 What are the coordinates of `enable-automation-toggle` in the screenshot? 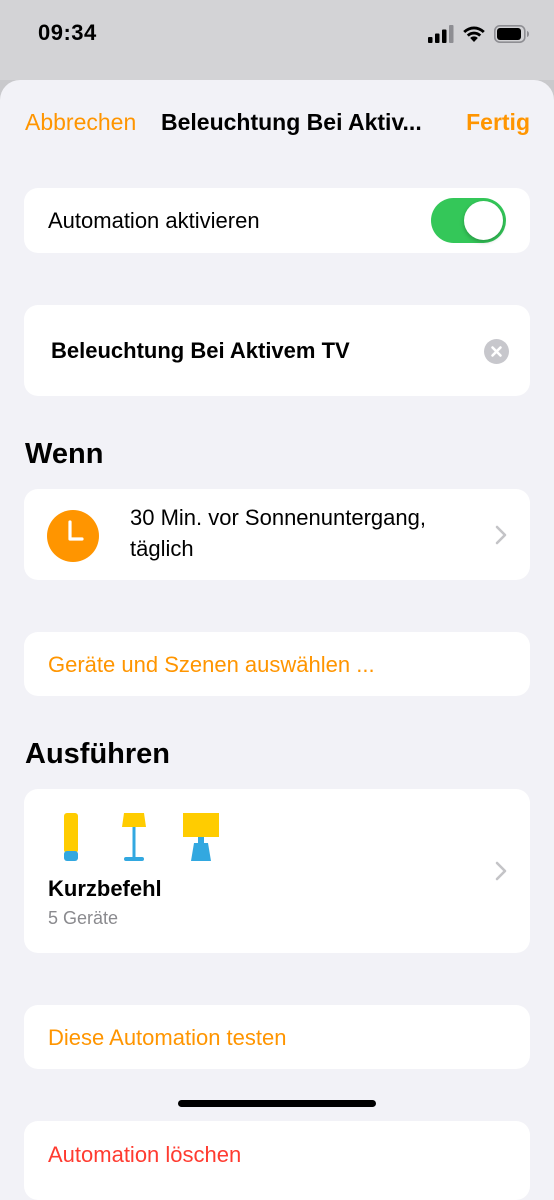 It's located at (468, 220).